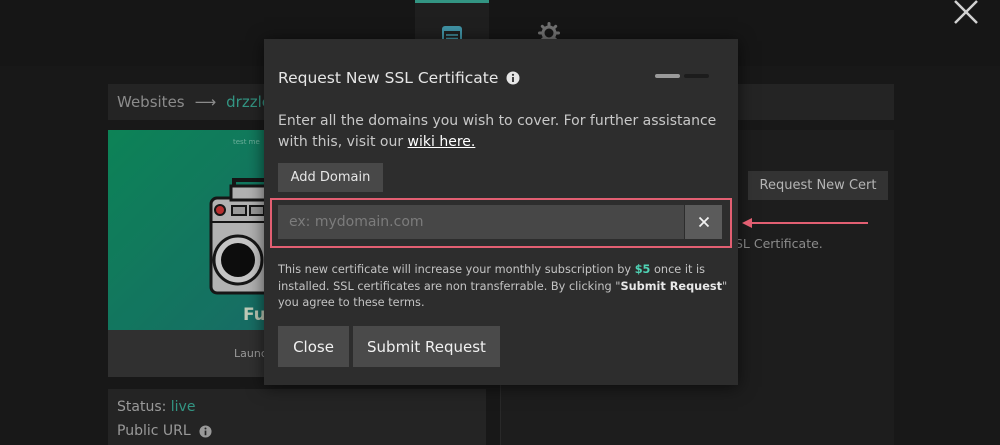  I want to click on close-button: Close, so click(313, 346).